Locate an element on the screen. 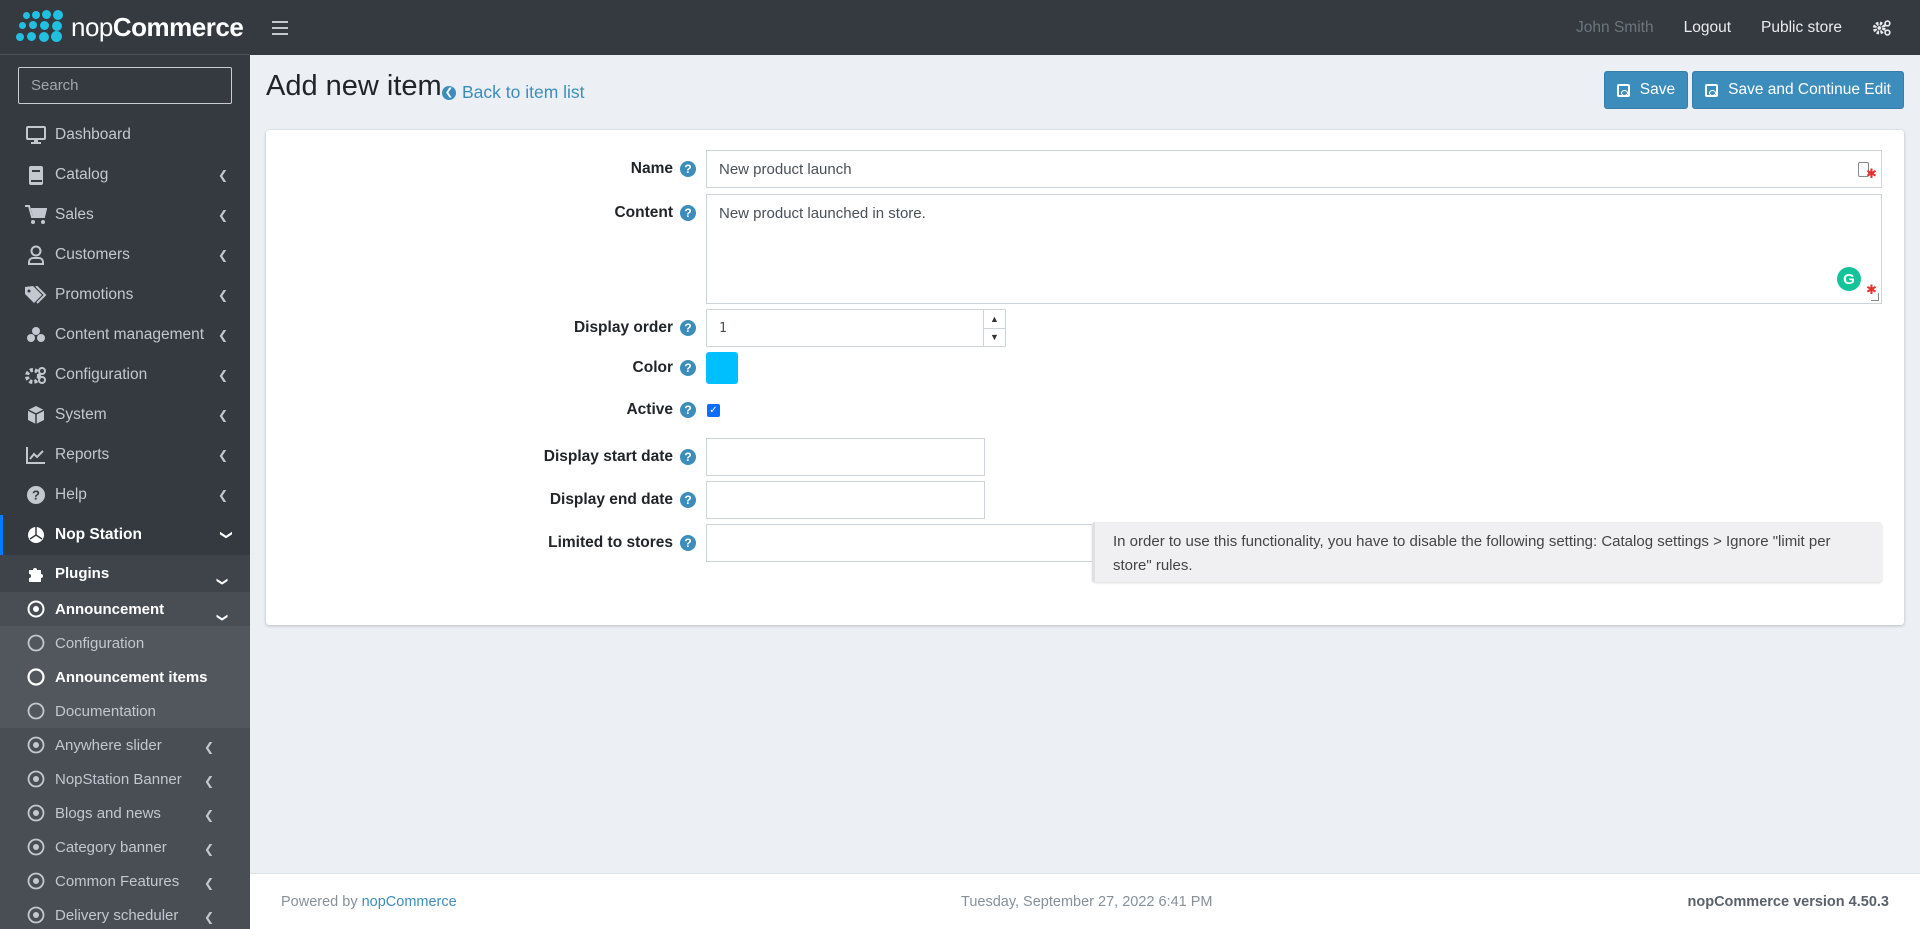  current-user: John Smith is located at coordinates (1615, 27).